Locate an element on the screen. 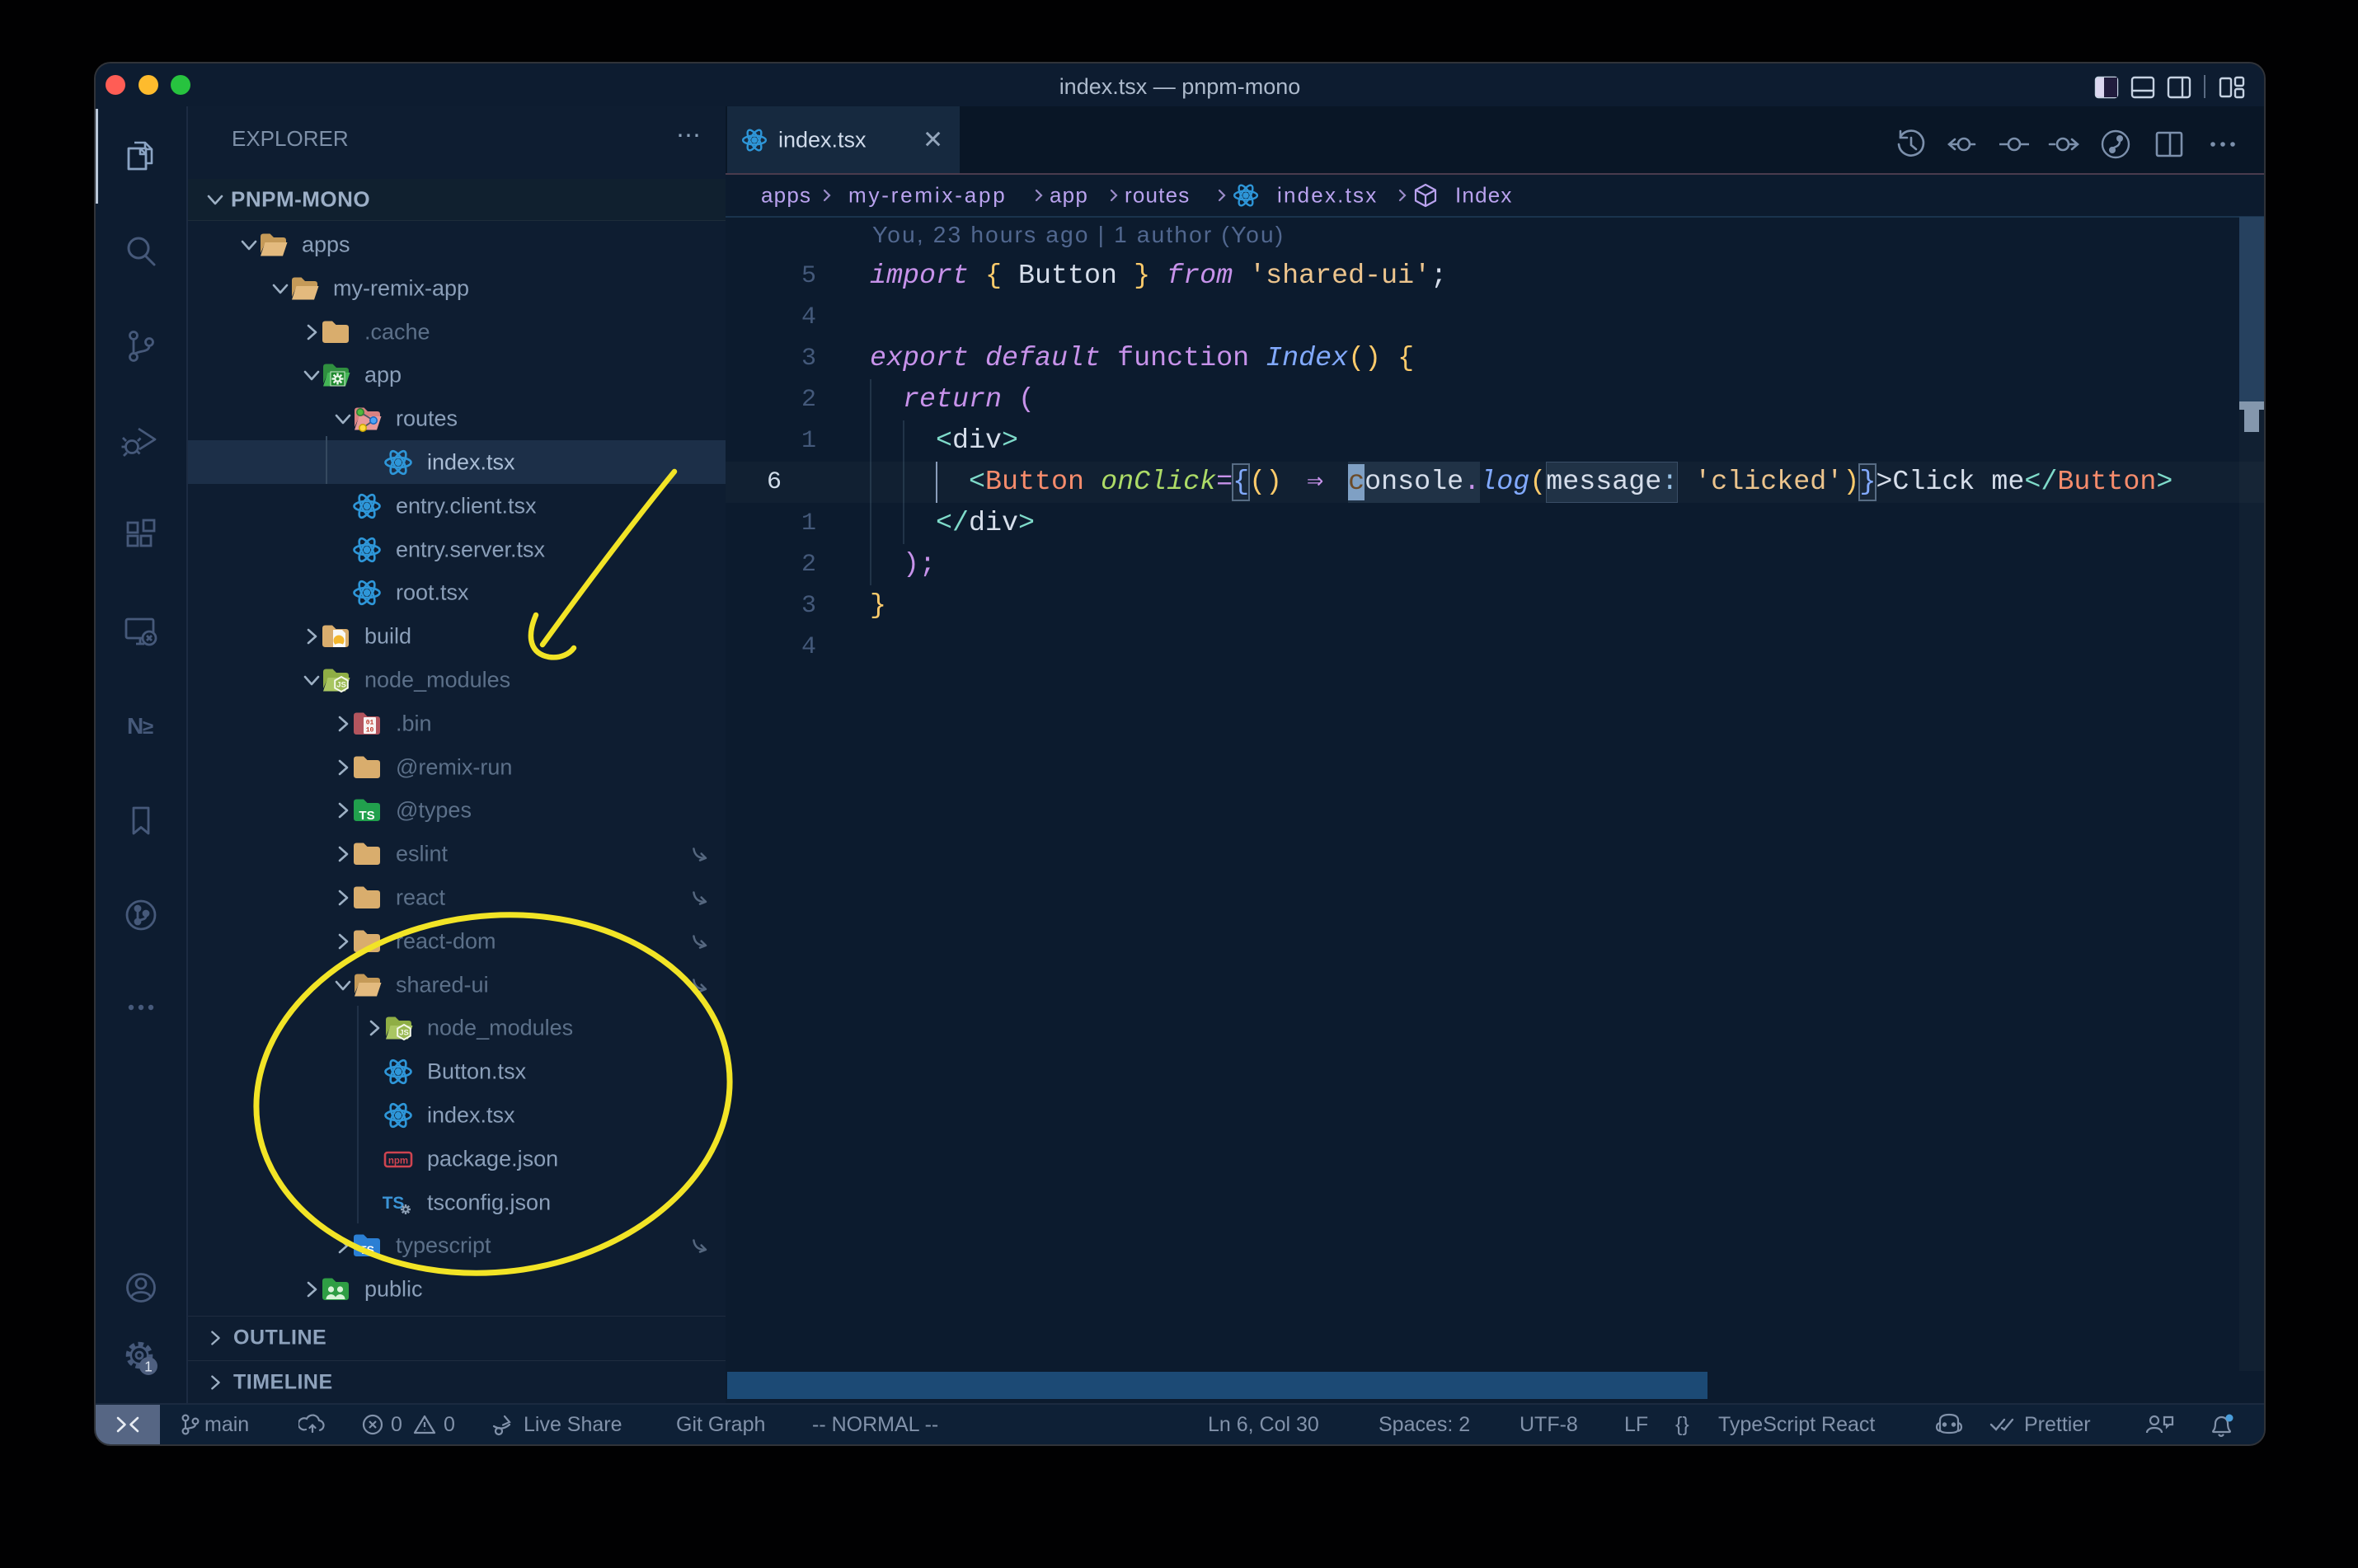  svg-text: N is located at coordinates (135, 726).